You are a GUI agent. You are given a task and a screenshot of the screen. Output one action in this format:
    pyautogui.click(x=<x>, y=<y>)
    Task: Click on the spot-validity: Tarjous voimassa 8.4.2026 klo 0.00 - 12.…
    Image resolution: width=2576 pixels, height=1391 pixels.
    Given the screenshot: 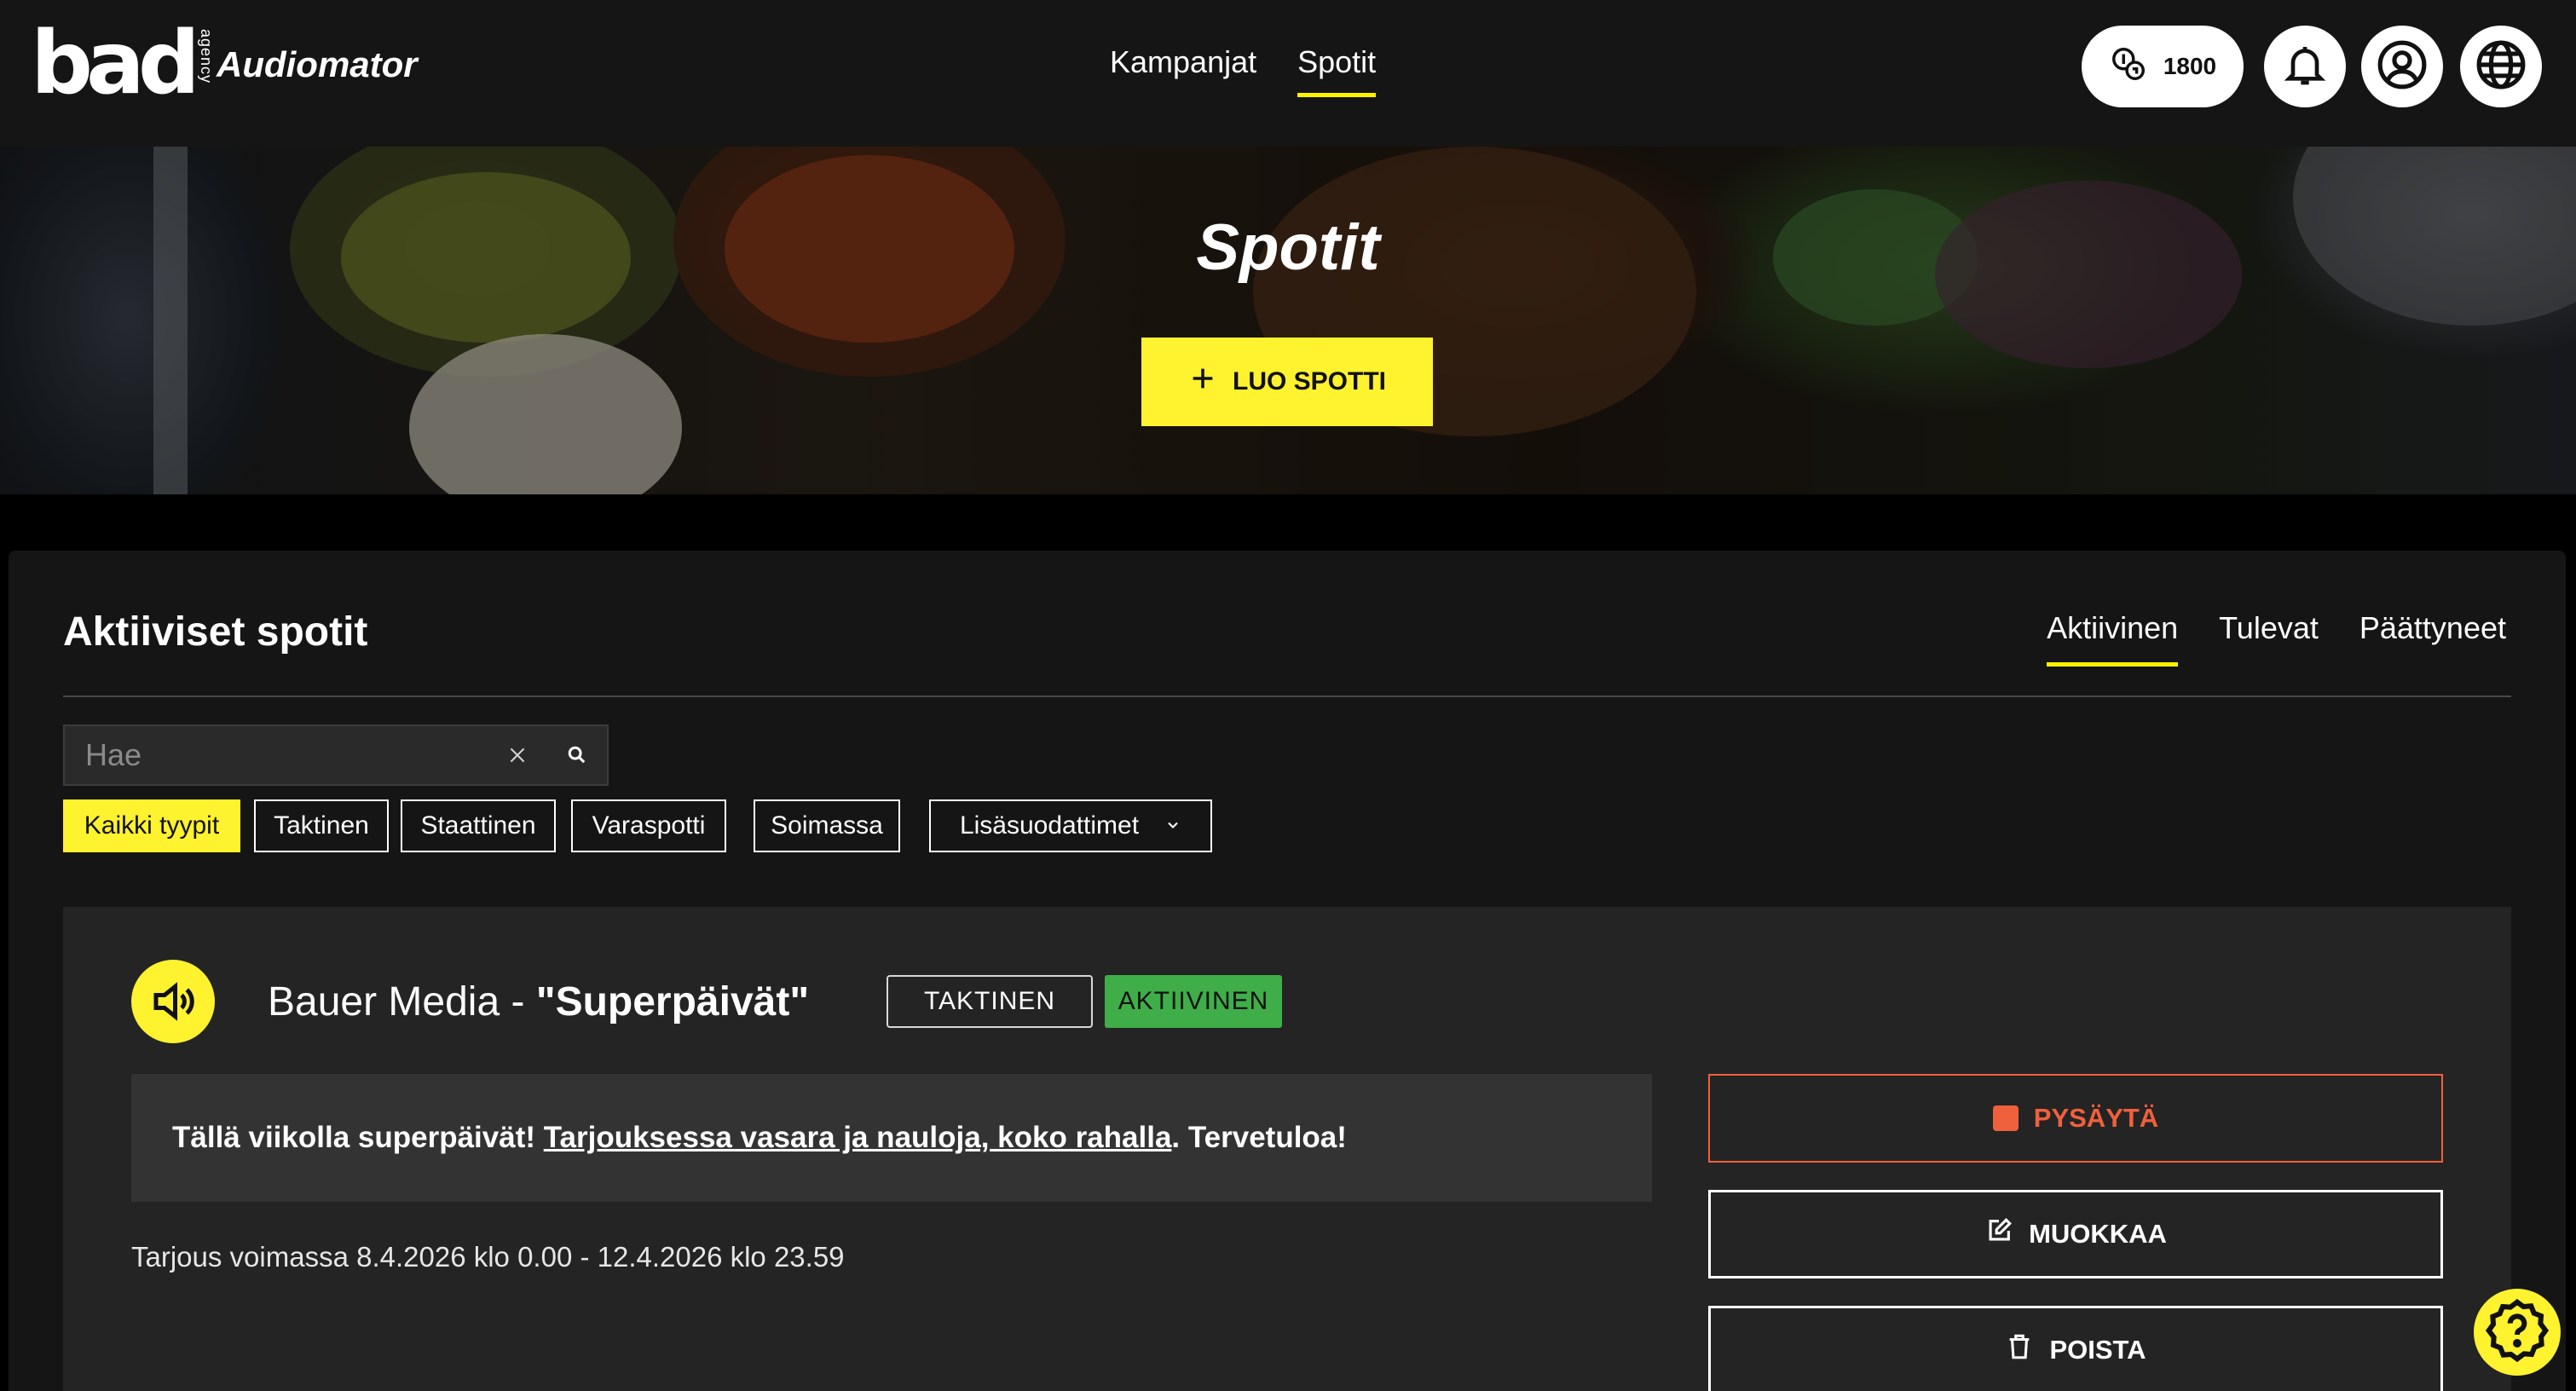 What is the action you would take?
    pyautogui.click(x=488, y=1257)
    